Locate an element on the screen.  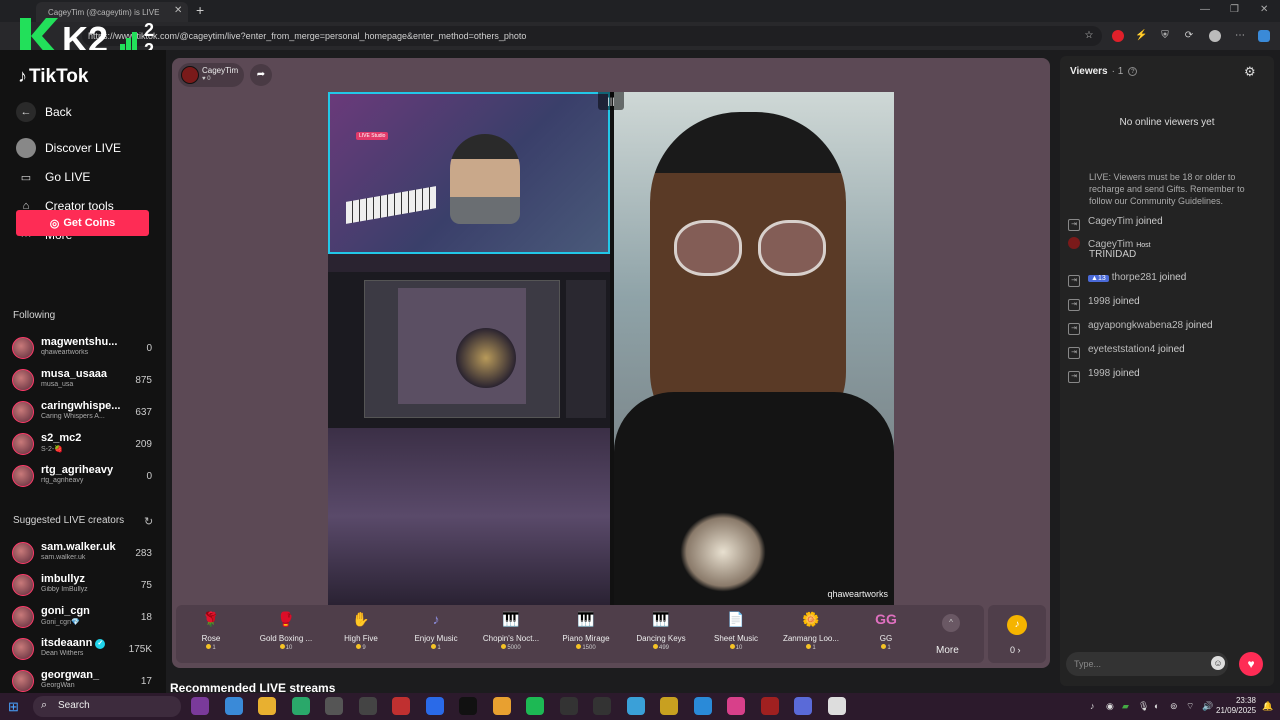
suggested-item: sam.walker.uk sam.walker.uk 283 is located at coordinates (83, 553).